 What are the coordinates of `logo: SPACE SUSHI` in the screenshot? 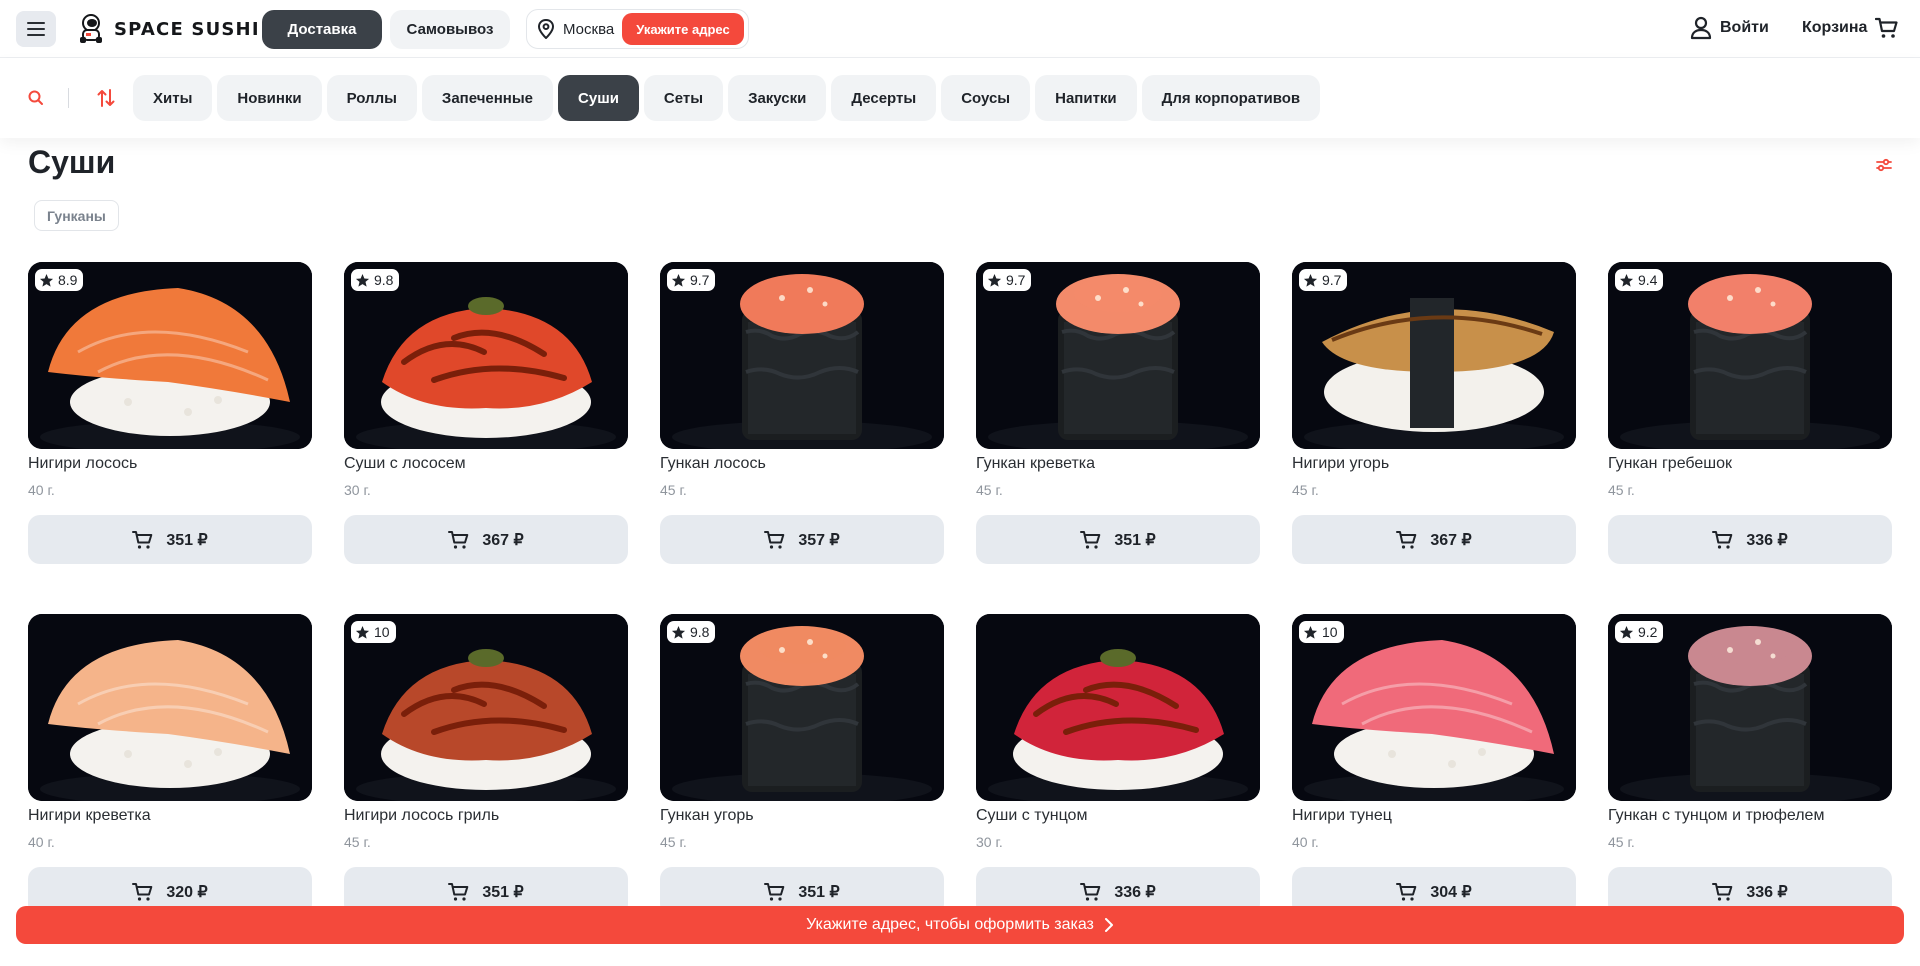 It's located at (168, 29).